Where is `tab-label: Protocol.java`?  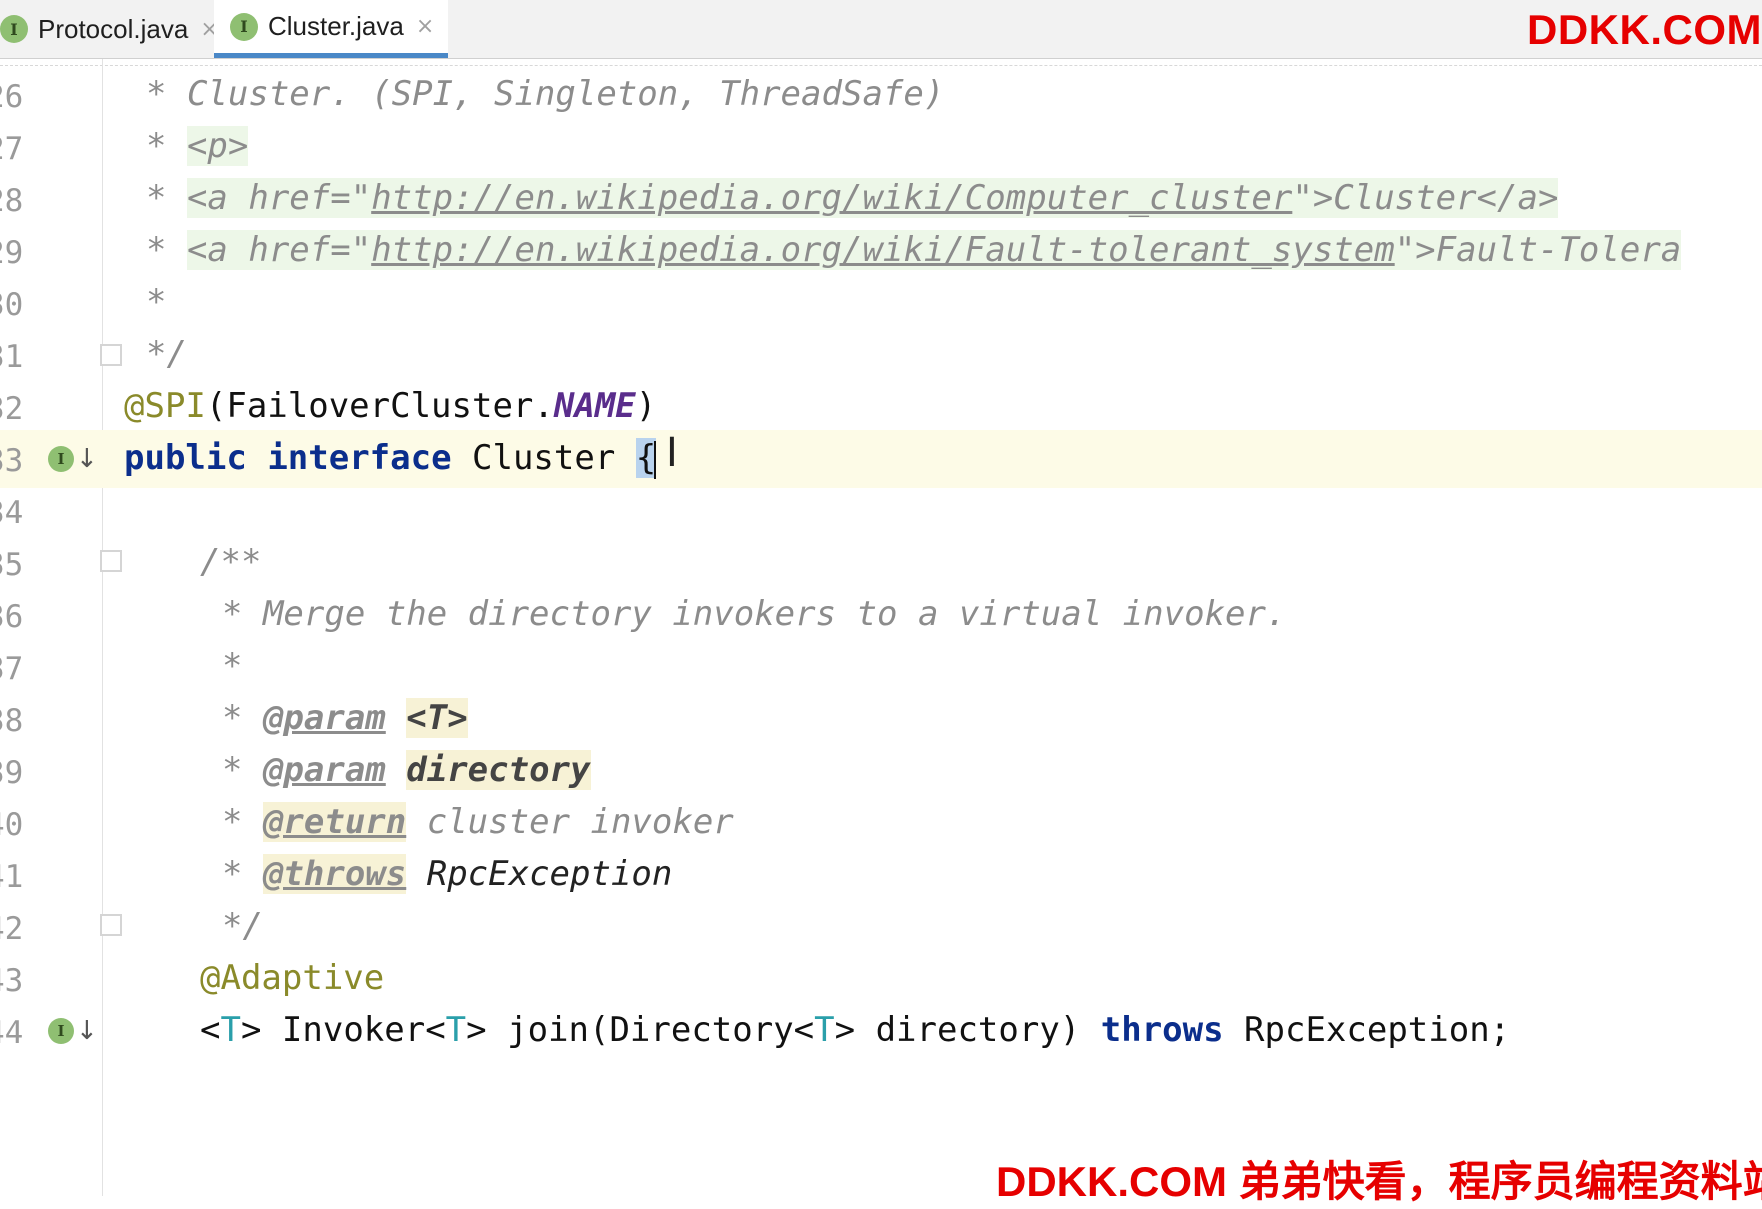
tab-label: Protocol.java is located at coordinates (113, 28).